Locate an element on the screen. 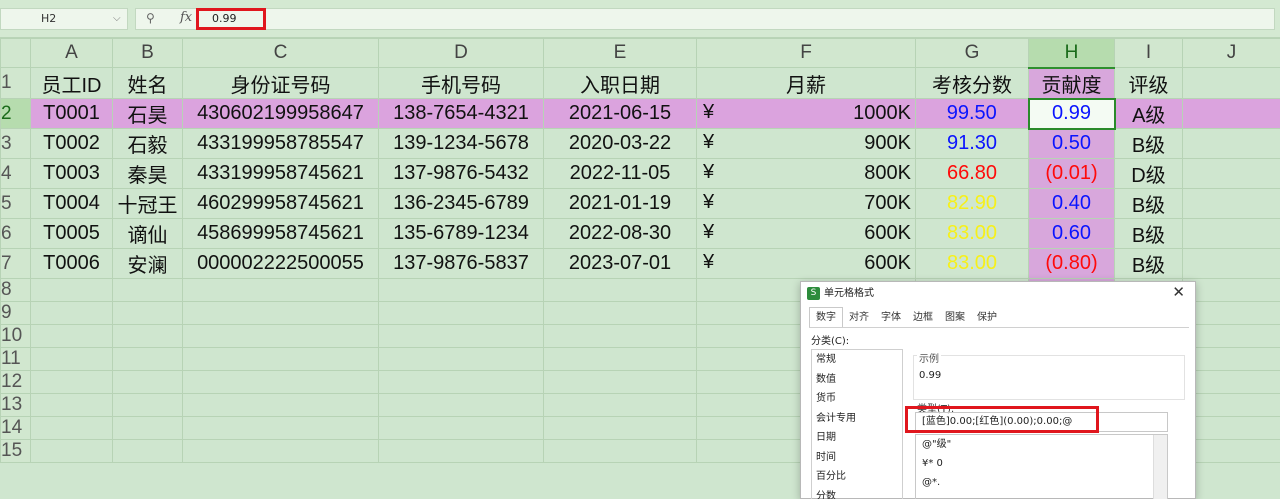 Image resolution: width=1280 pixels, height=499 pixels. row-header: 8 is located at coordinates (15, 290).